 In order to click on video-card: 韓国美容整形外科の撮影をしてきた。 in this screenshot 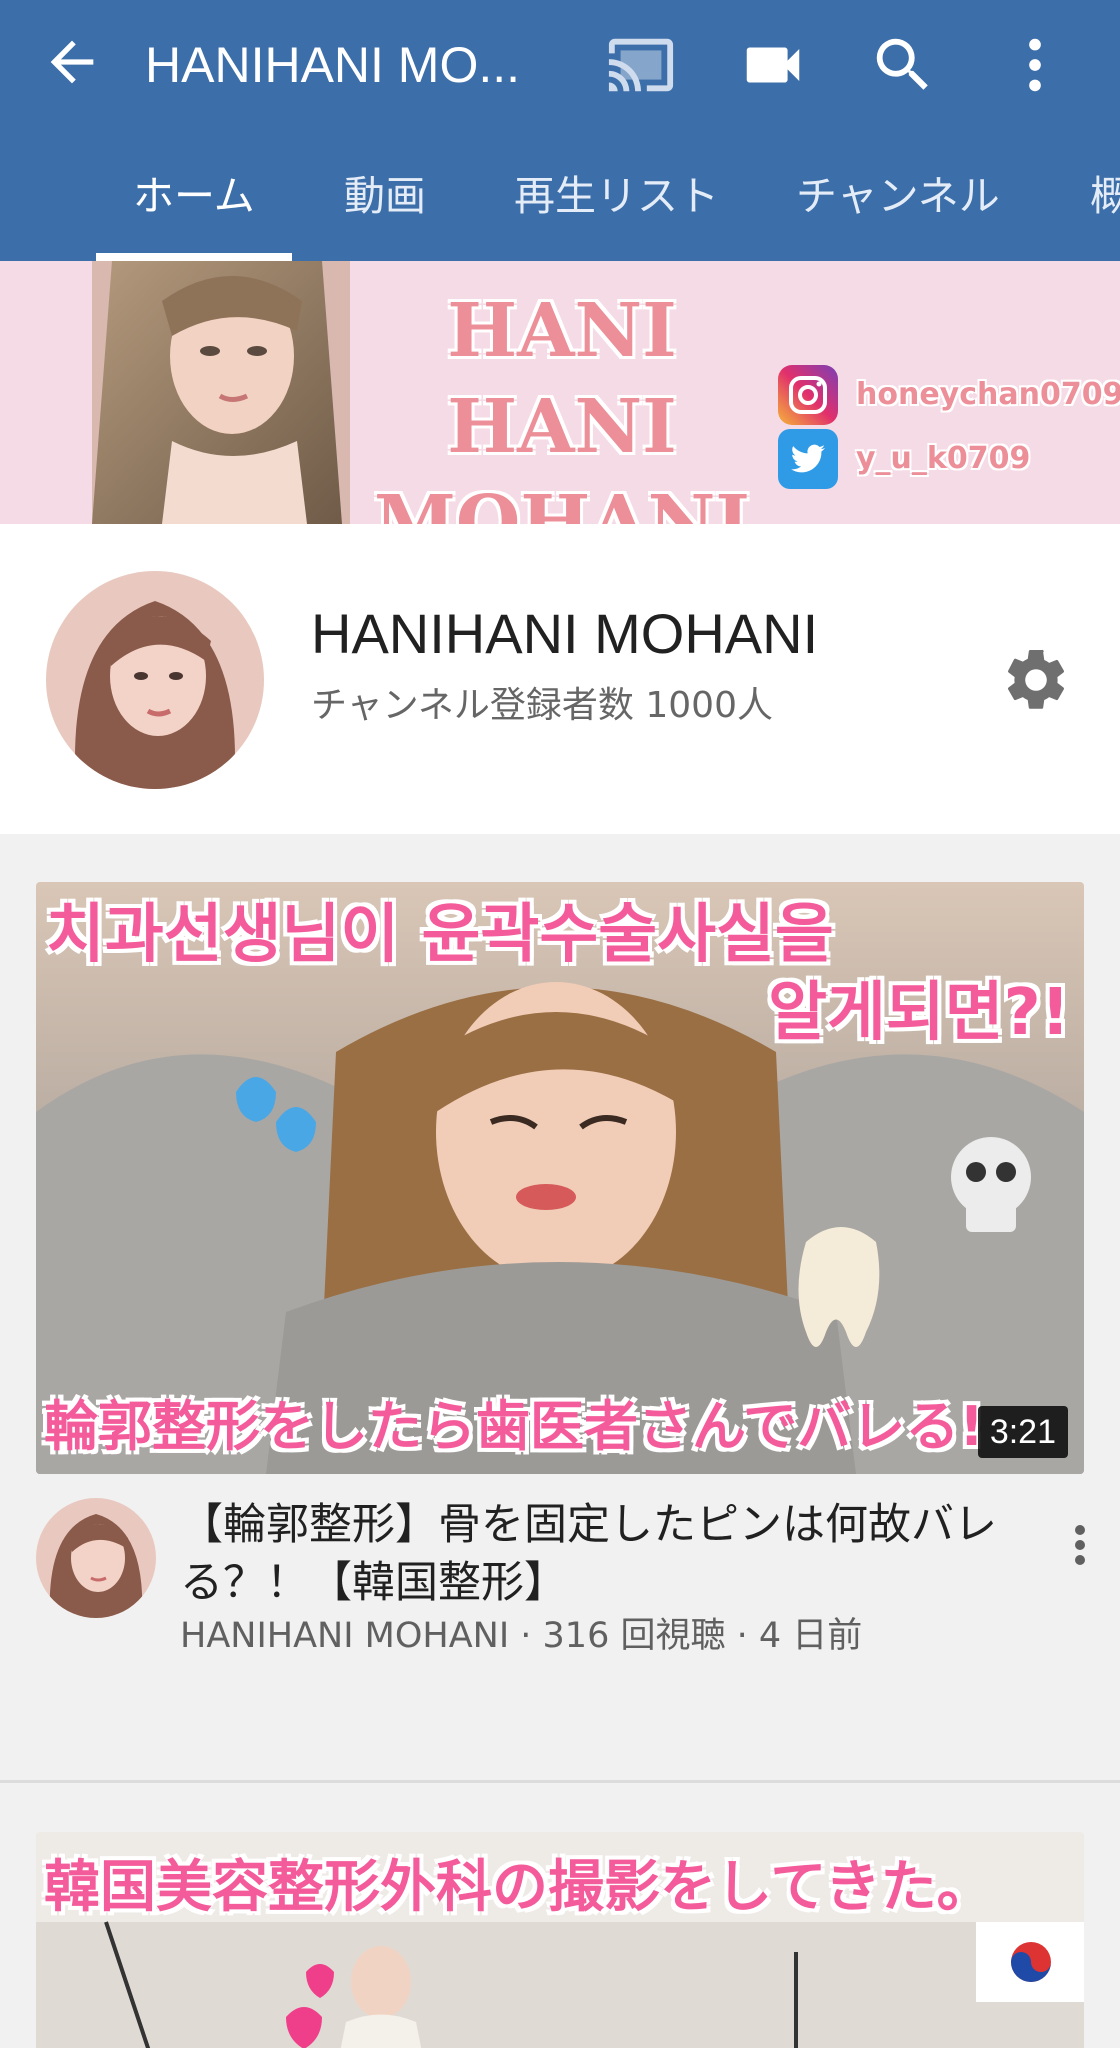, I will do `click(560, 1940)`.